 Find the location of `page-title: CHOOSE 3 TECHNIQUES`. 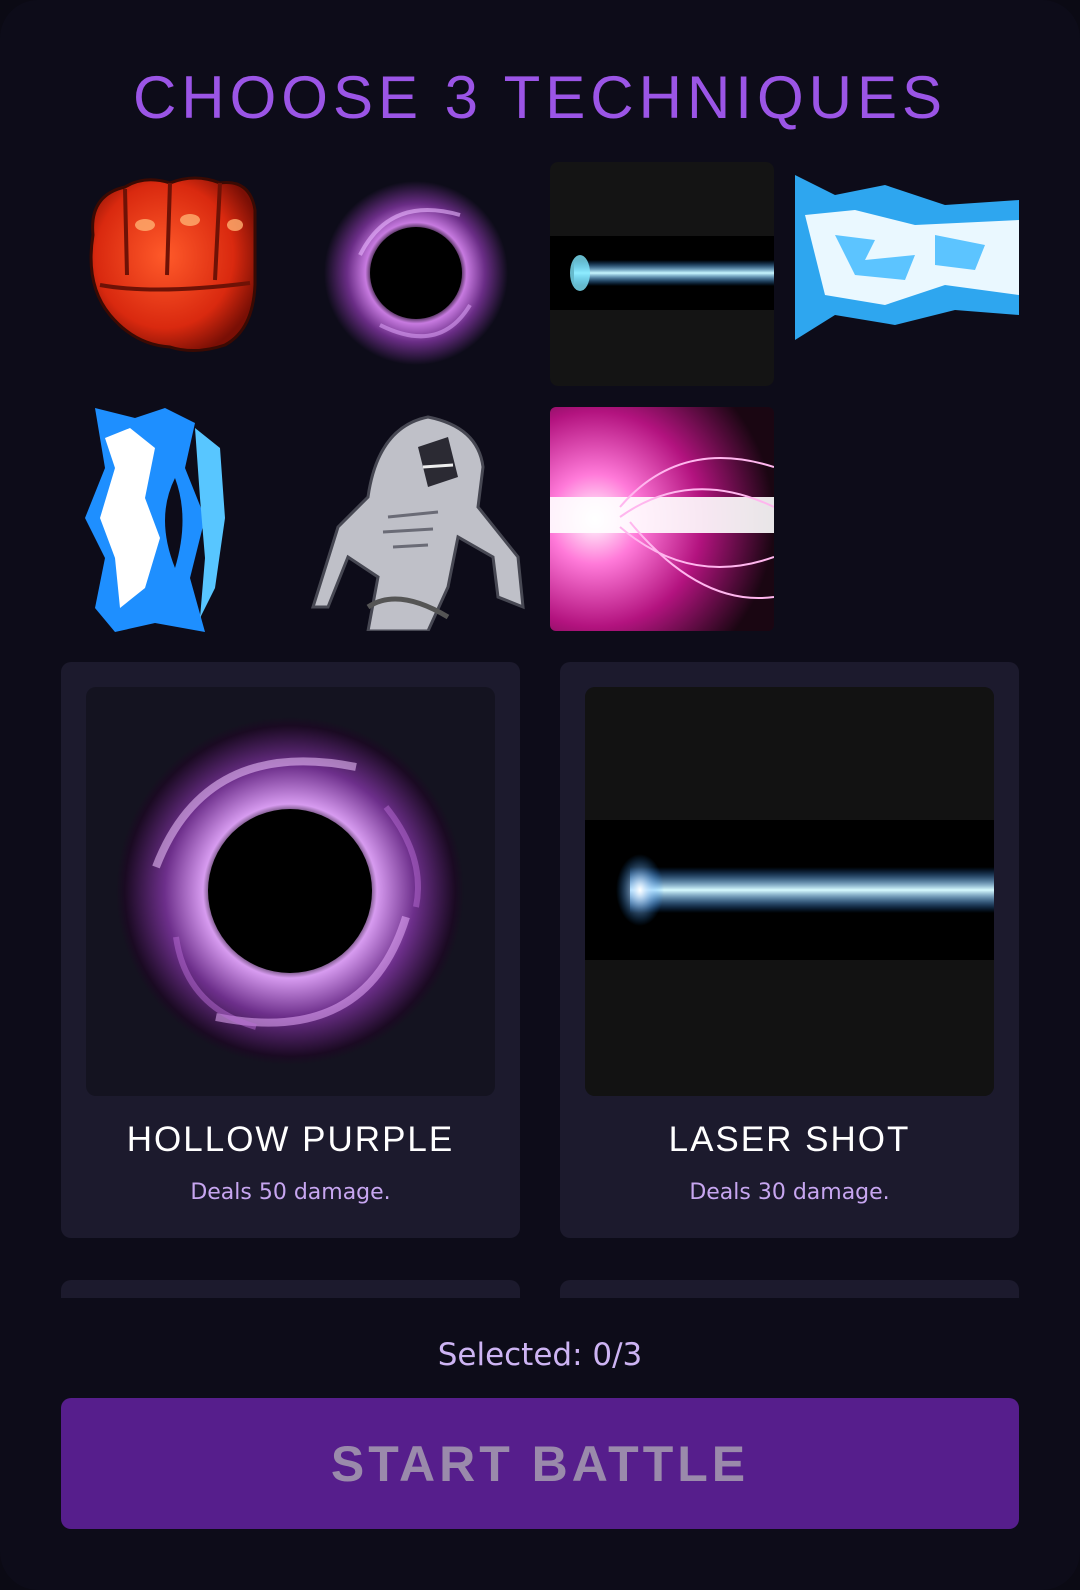

page-title: CHOOSE 3 TECHNIQUES is located at coordinates (540, 97).